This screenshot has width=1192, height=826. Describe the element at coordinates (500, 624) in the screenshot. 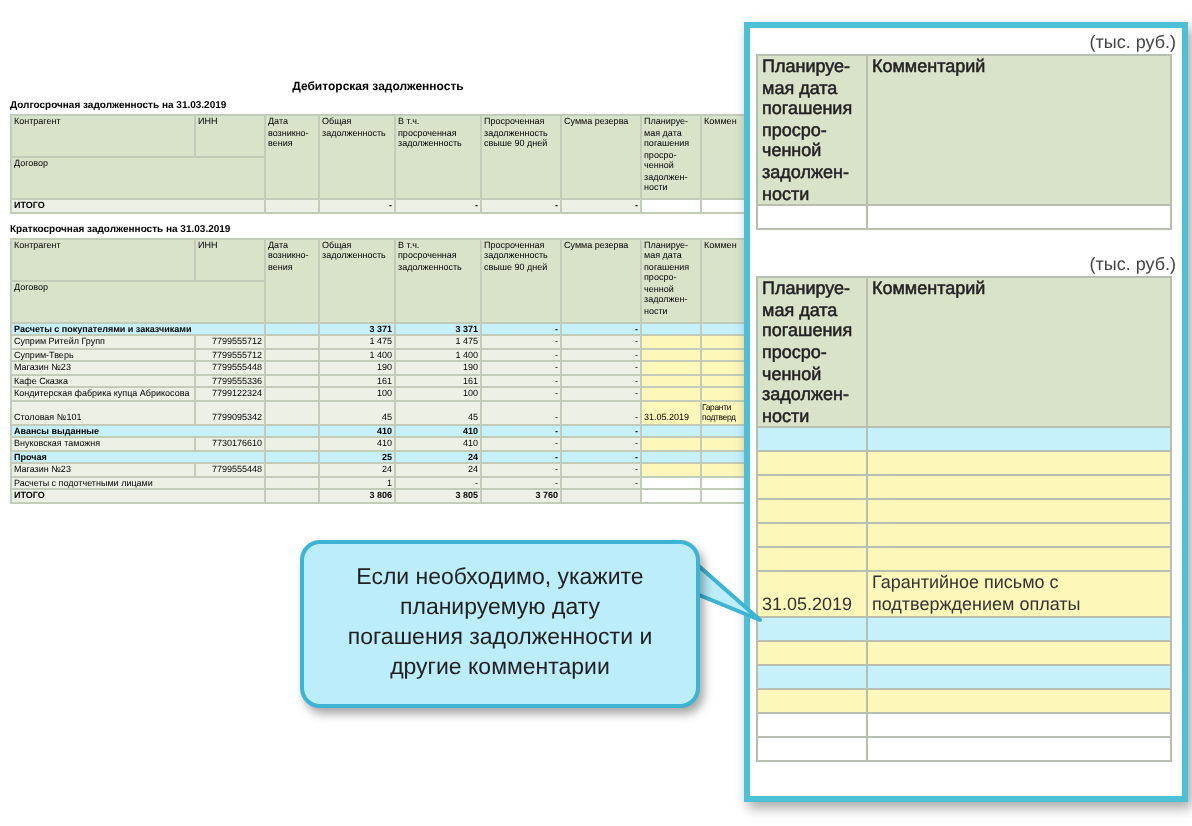

I see `callout-text: Если необходимо, укажите планируемую дату погашения задолженности и другие комментарии` at that location.